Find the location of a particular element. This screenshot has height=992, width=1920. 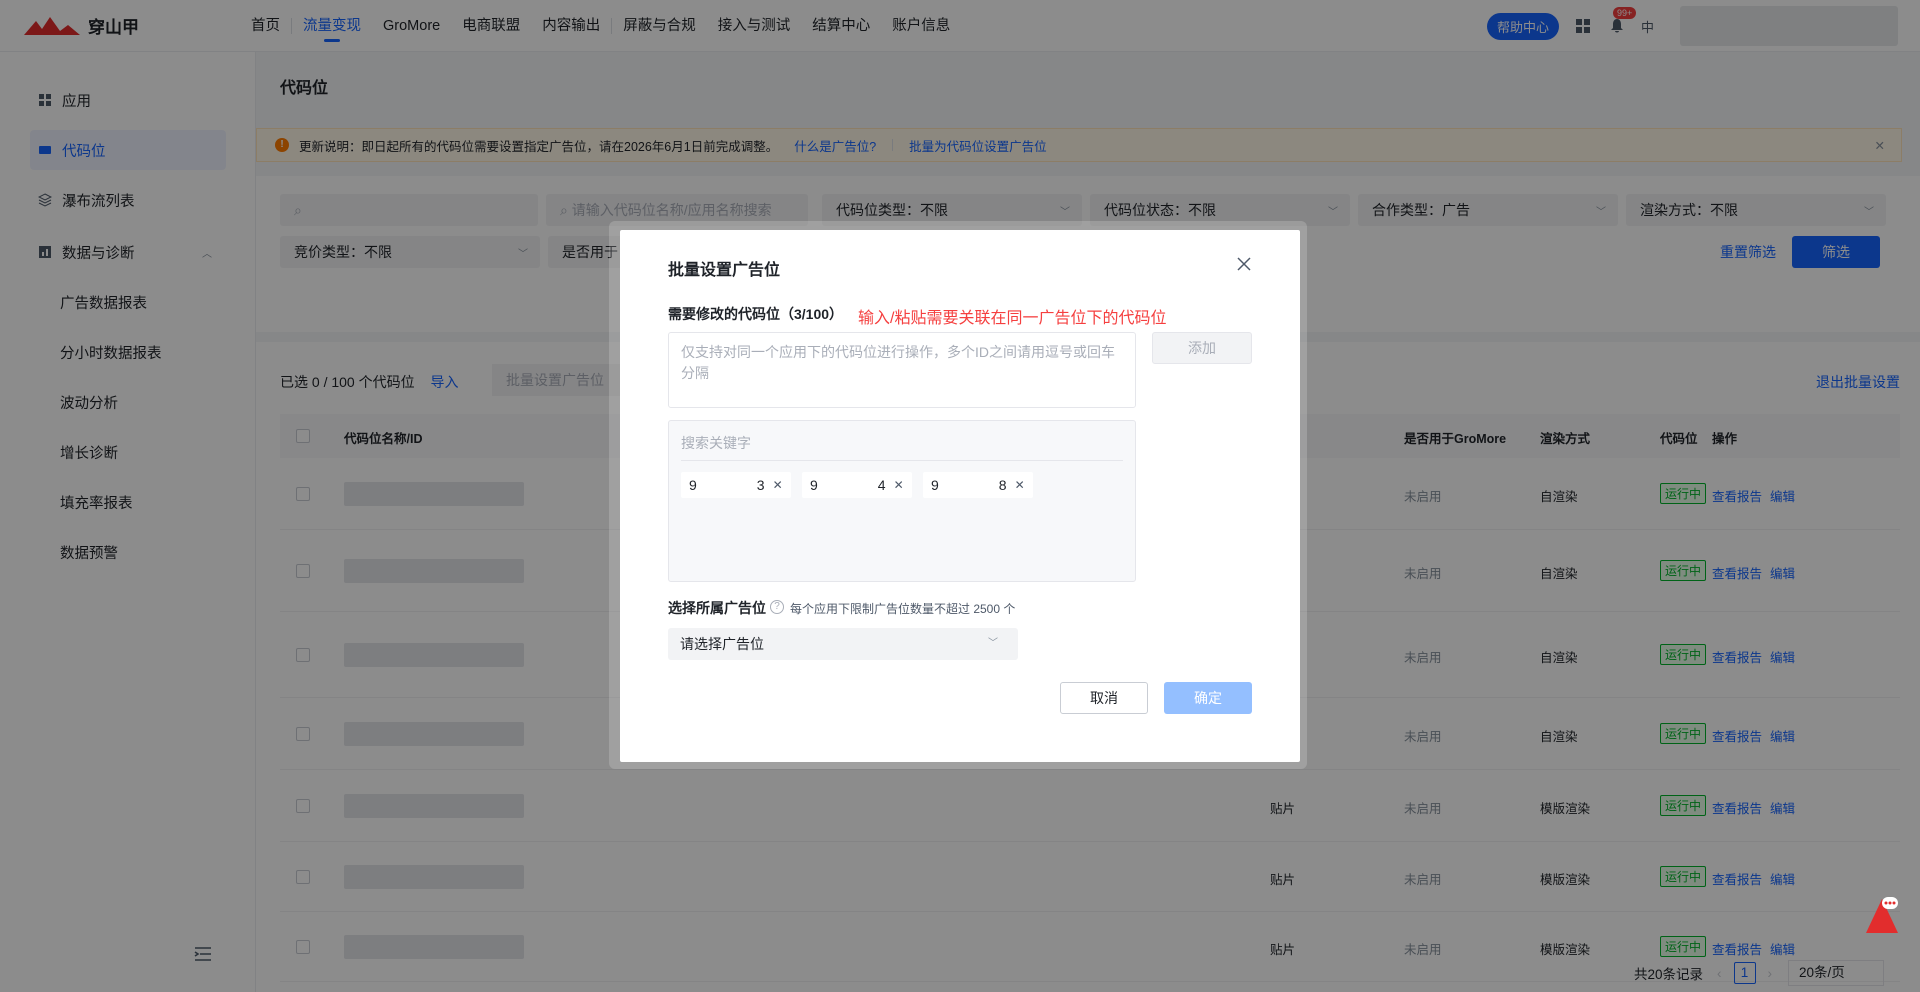

ad-position-limit-hint: 每个应用下限制广告位数量不超过 2500 个 is located at coordinates (903, 609).